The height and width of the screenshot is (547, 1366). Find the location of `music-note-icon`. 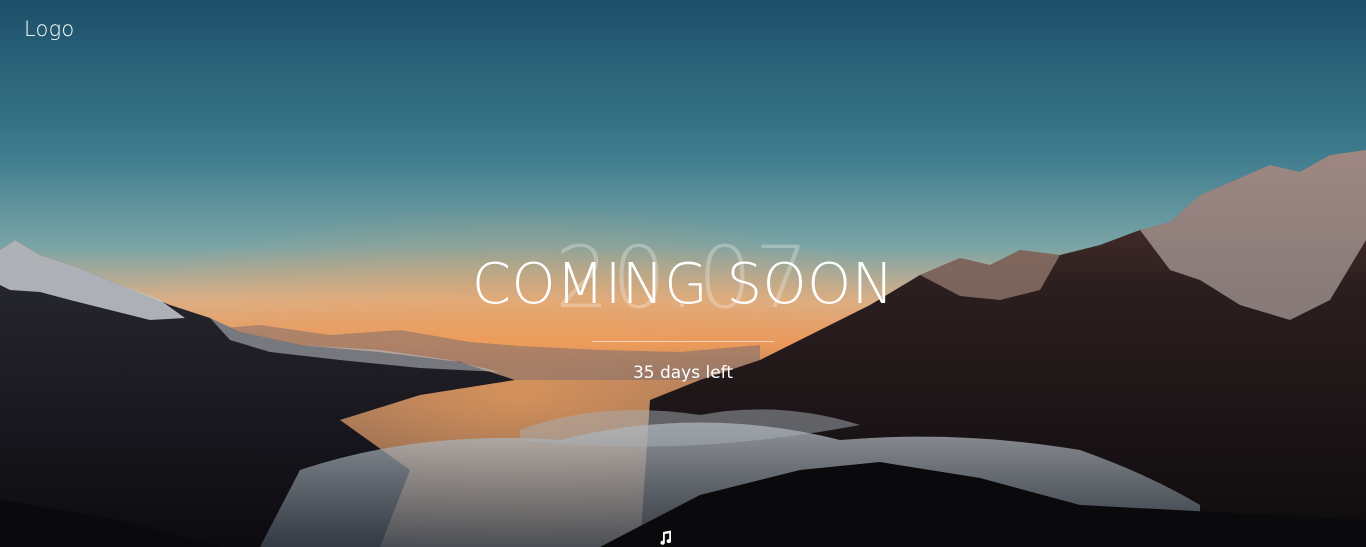

music-note-icon is located at coordinates (665, 538).